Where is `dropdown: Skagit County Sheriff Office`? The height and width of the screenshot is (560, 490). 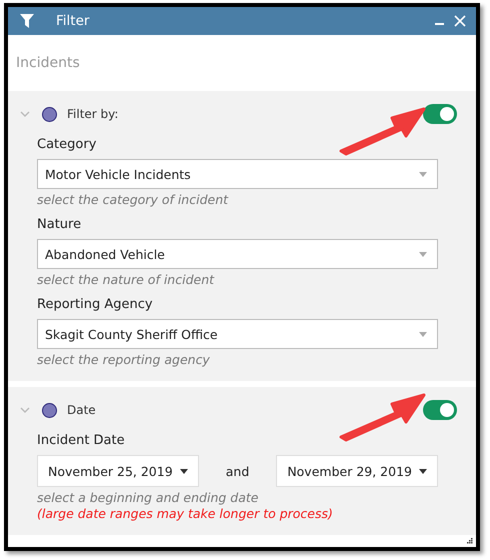
dropdown: Skagit County Sheriff Office is located at coordinates (237, 334).